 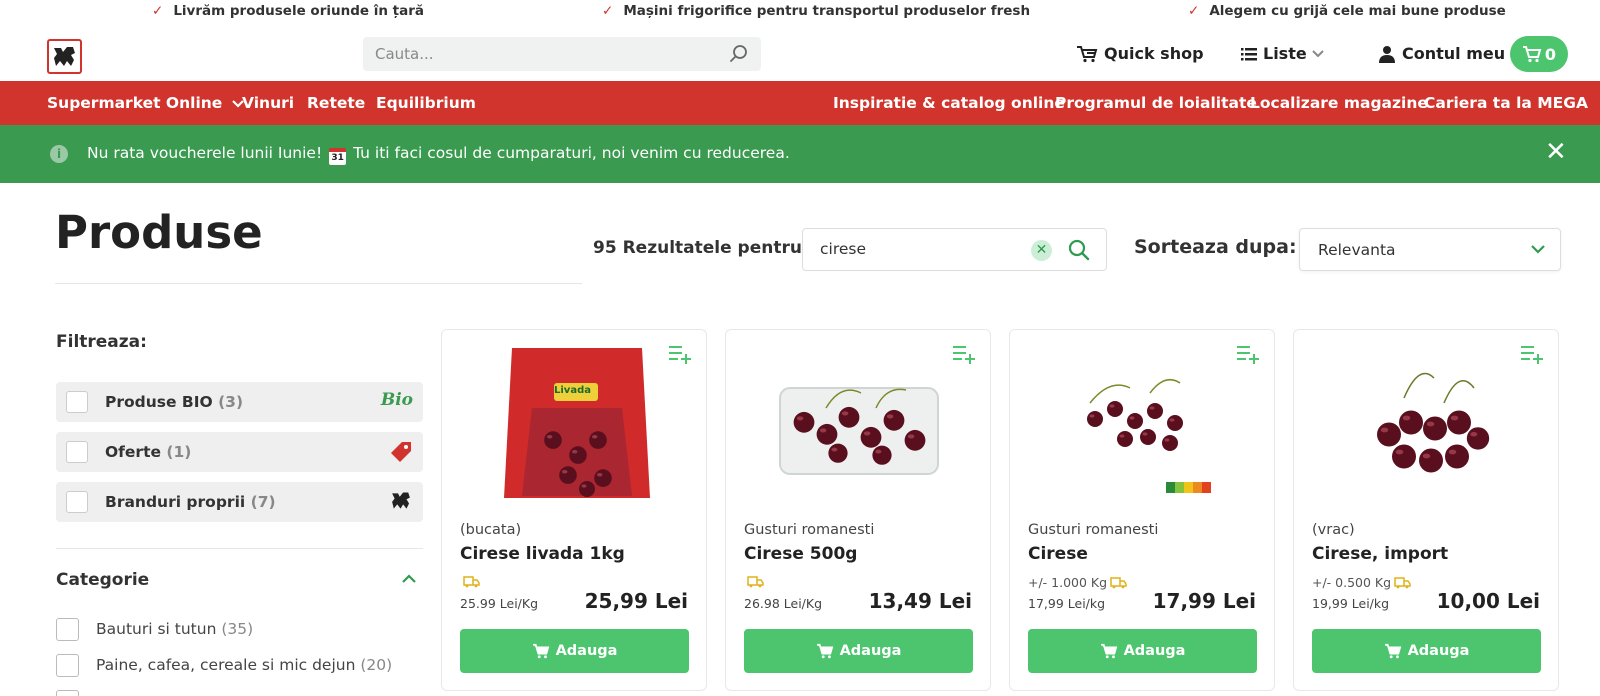 I want to click on promise-quality: ✓ Alegem cu grijă cele mai bune produse, so click(x=1347, y=11).